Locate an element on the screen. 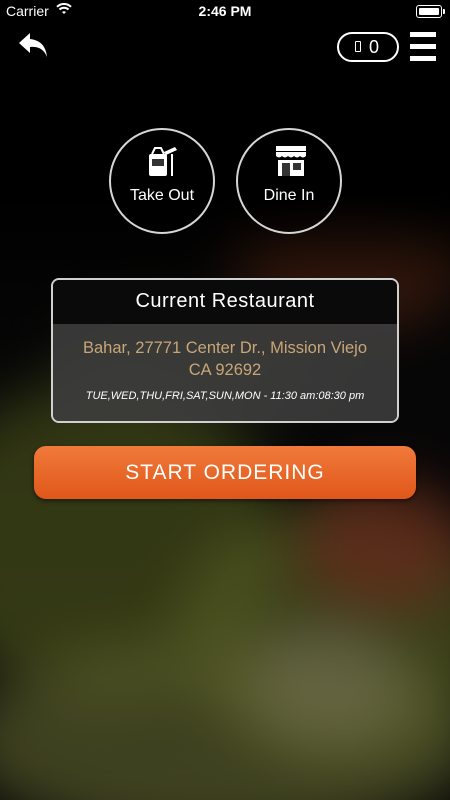  start-ordering-button: START ORDERING is located at coordinates (225, 472).